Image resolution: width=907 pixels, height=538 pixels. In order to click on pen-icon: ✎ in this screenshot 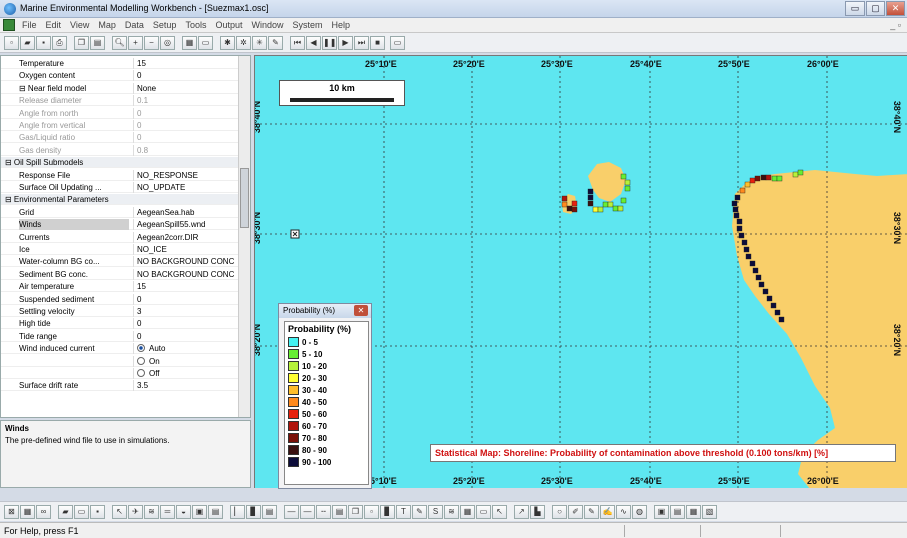, I will do `click(419, 512)`.